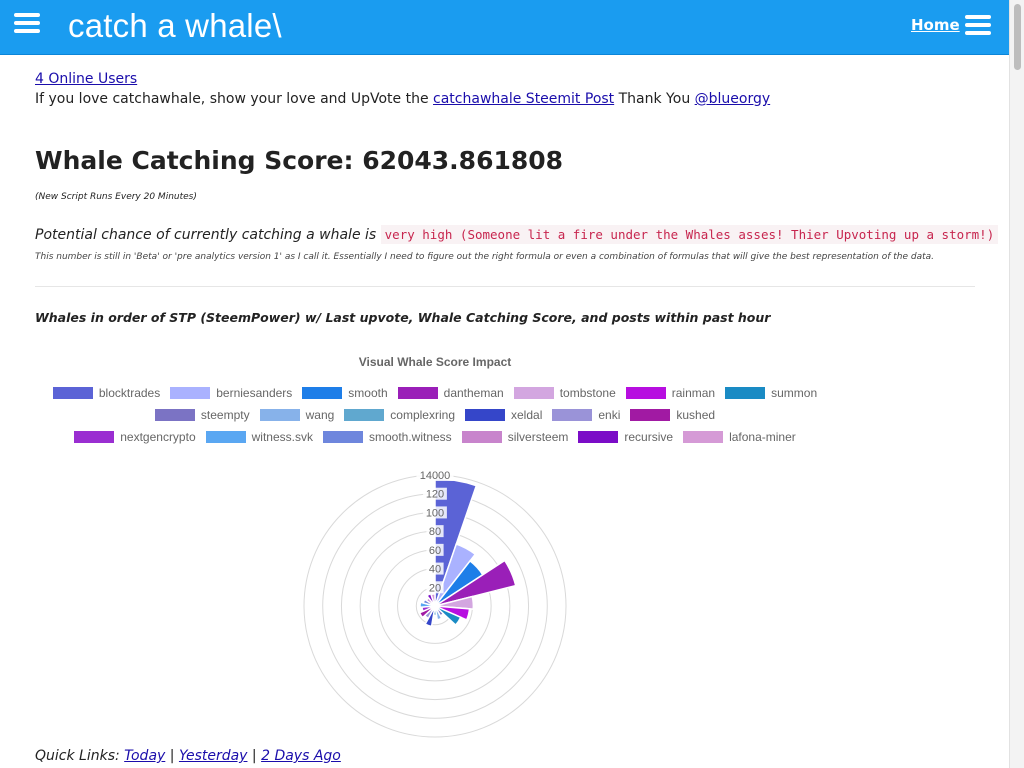 The image size is (1024, 768). I want to click on legend-label: summon, so click(794, 393).